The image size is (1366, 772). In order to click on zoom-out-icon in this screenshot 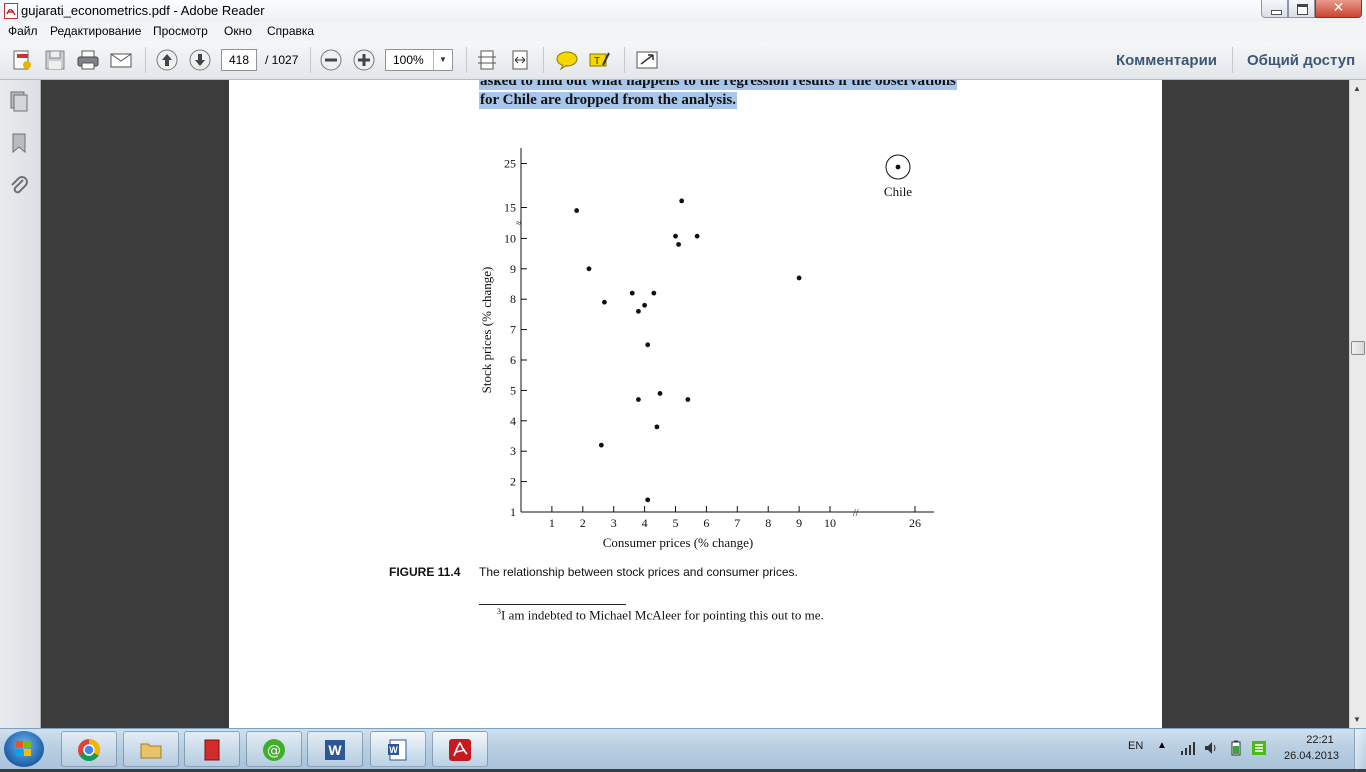, I will do `click(331, 60)`.